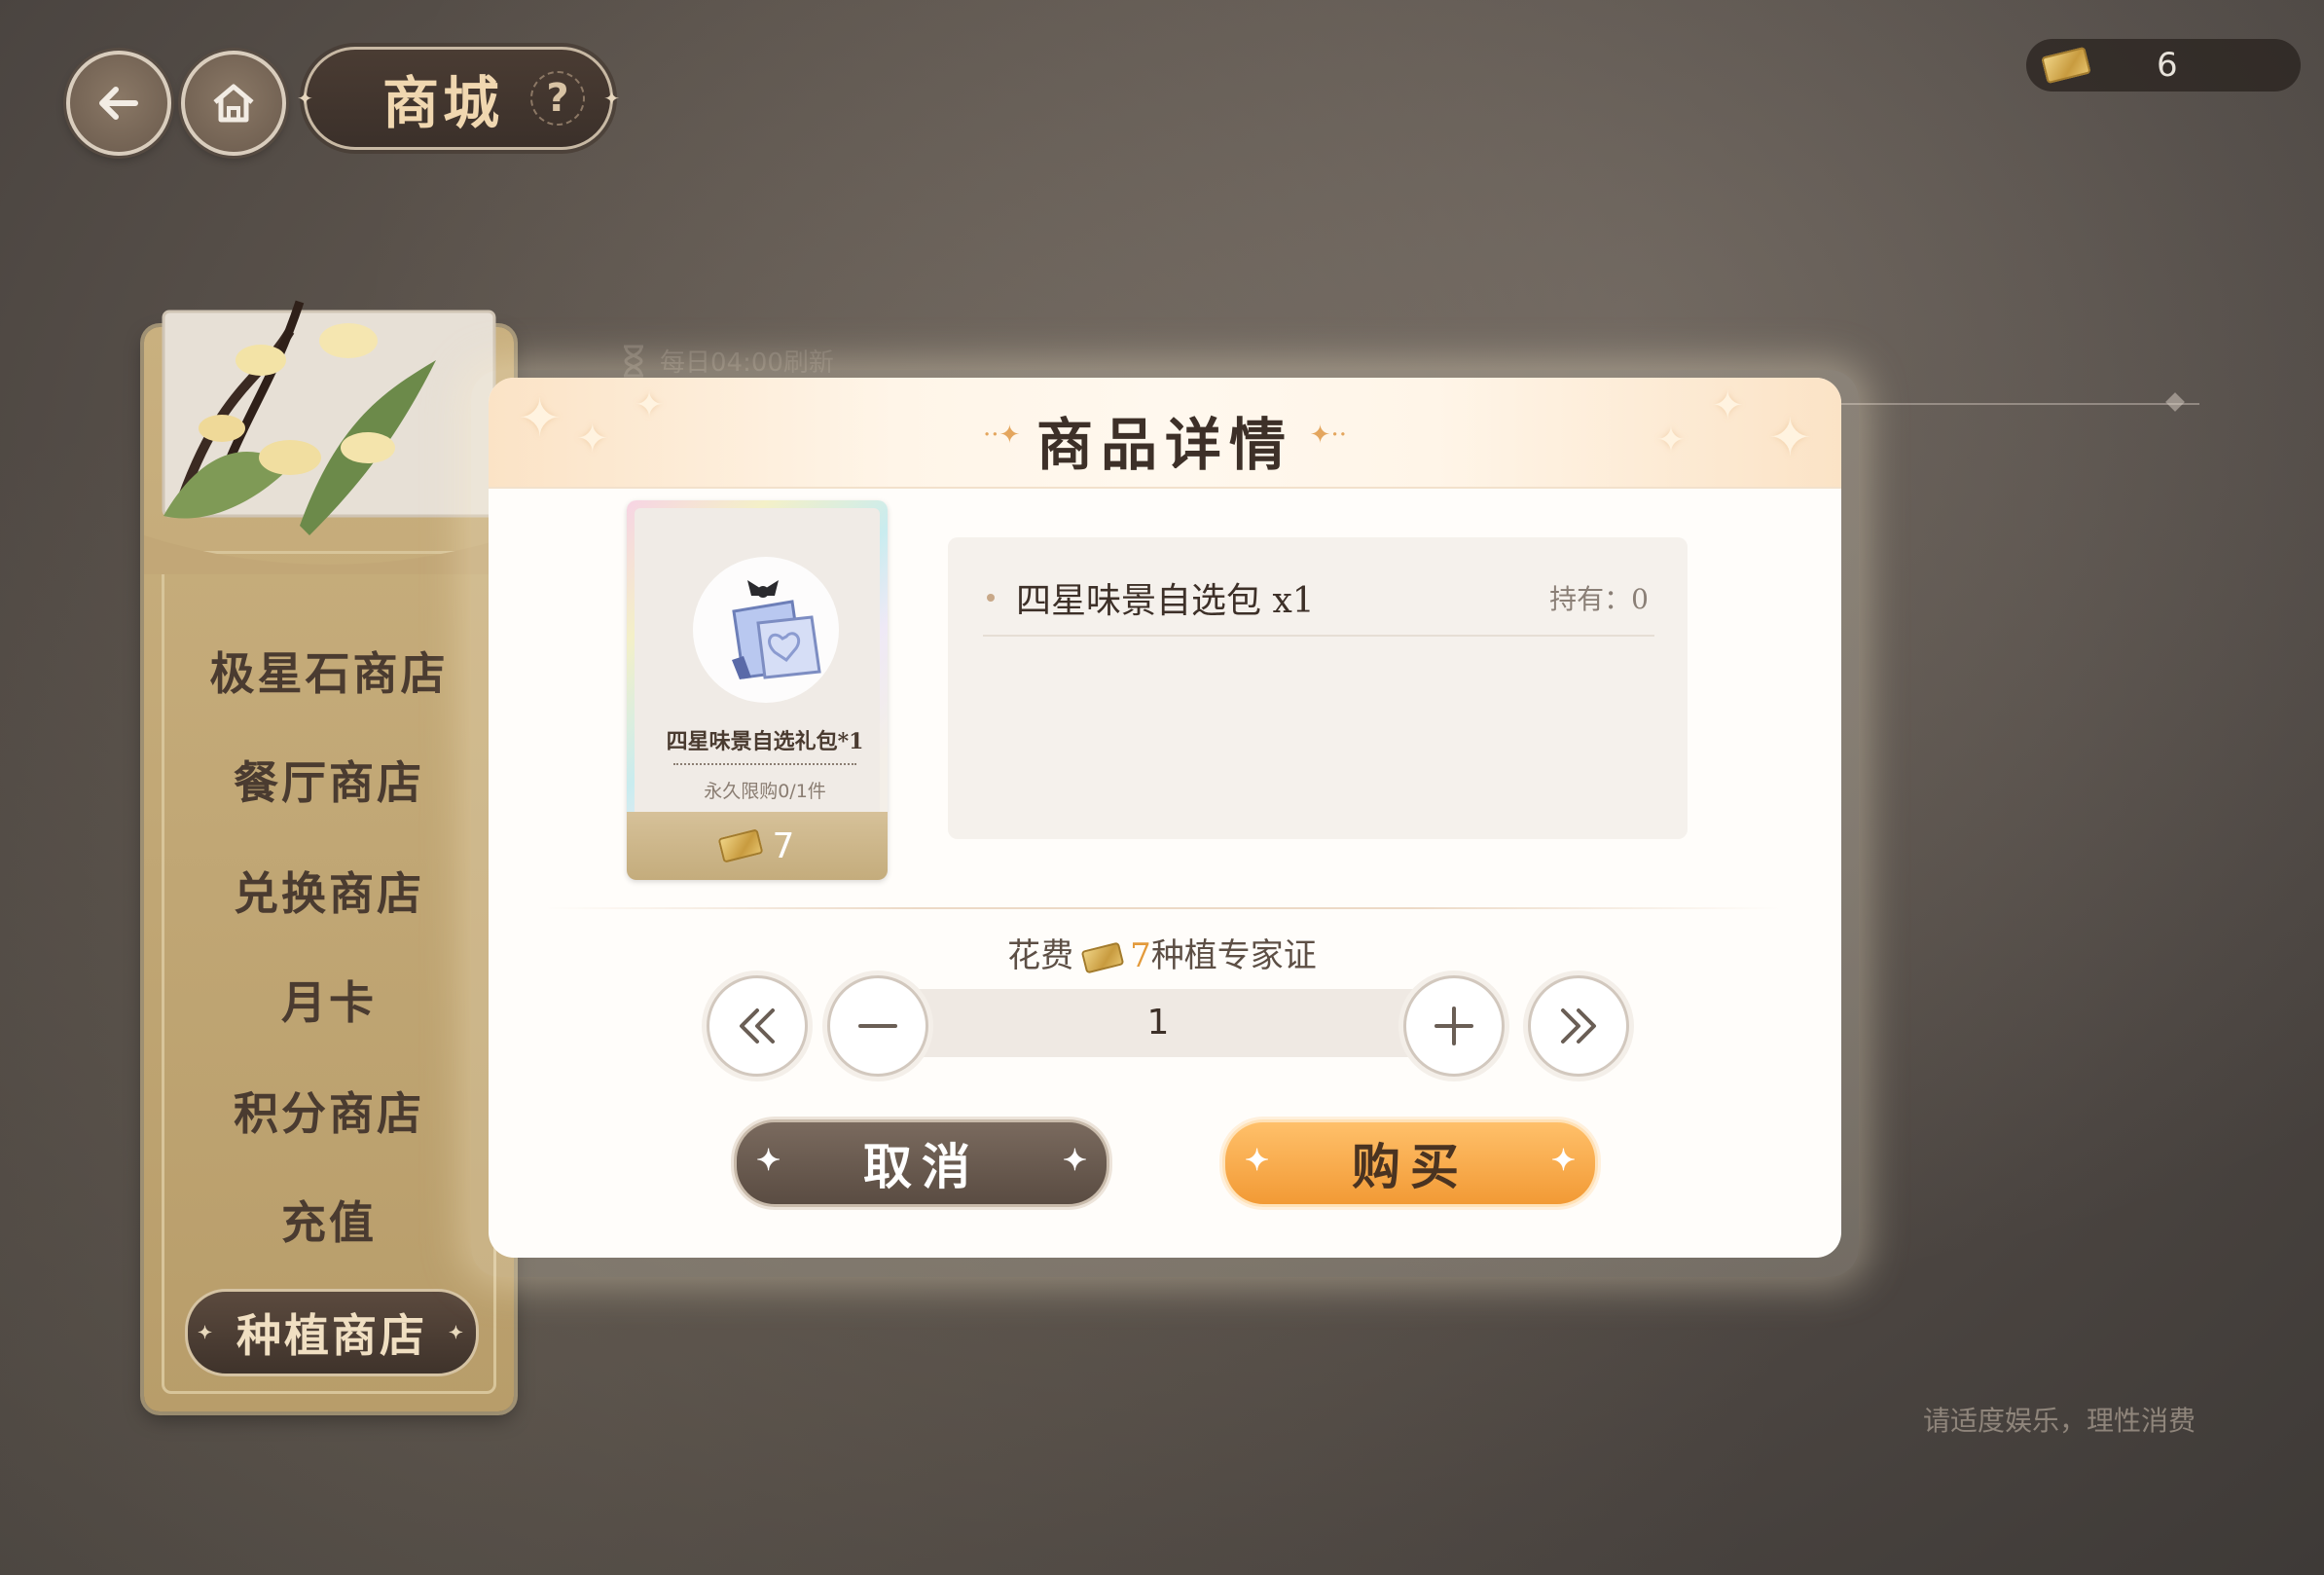 The image size is (2324, 1575). I want to click on increase-button, so click(1454, 1026).